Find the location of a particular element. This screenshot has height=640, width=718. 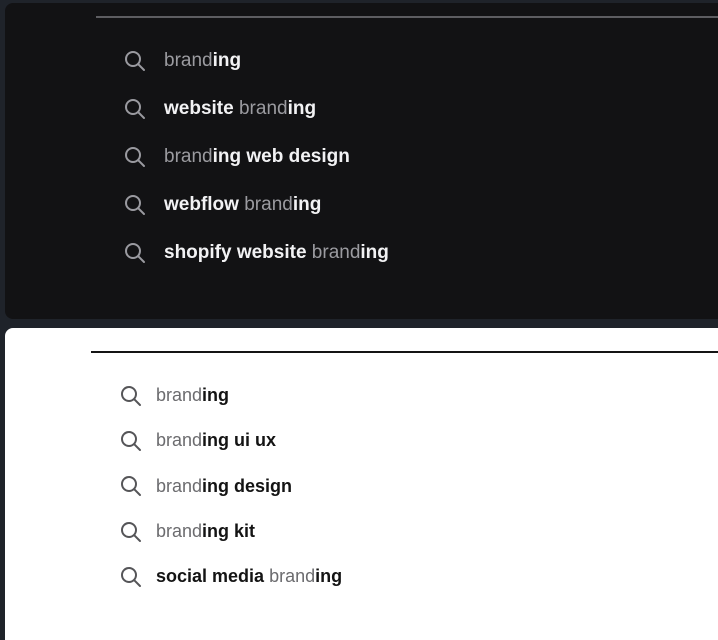

suggestion-item: branding kit is located at coordinates (230, 531).